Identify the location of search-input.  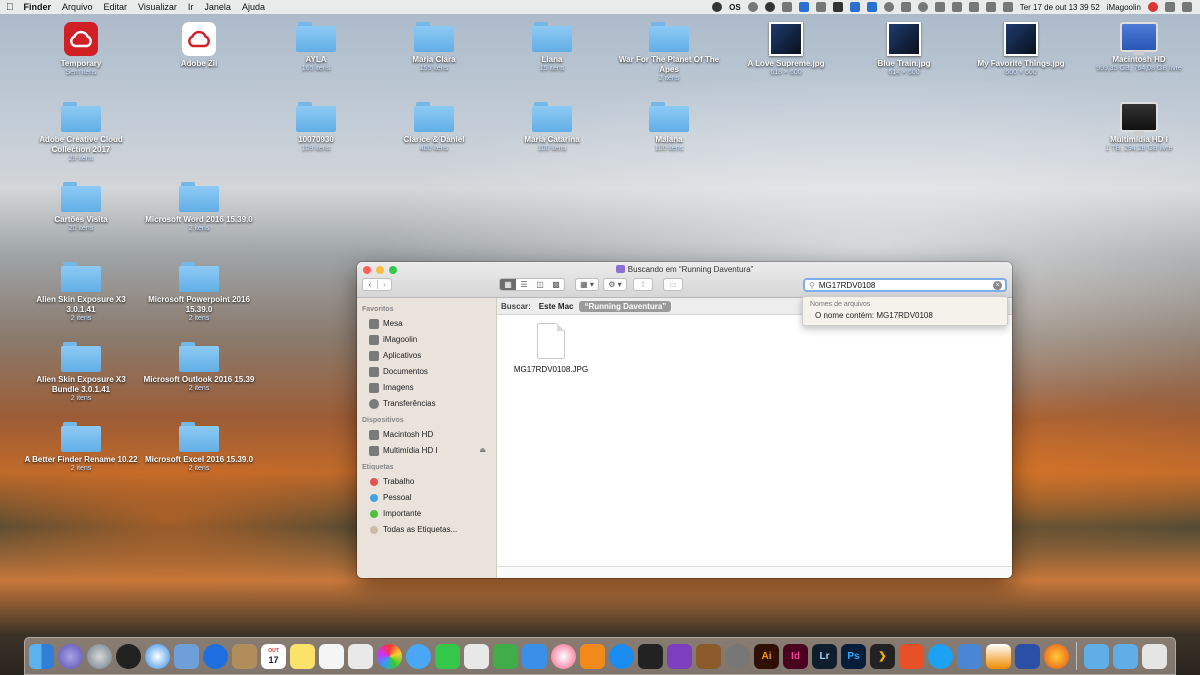
(903, 285).